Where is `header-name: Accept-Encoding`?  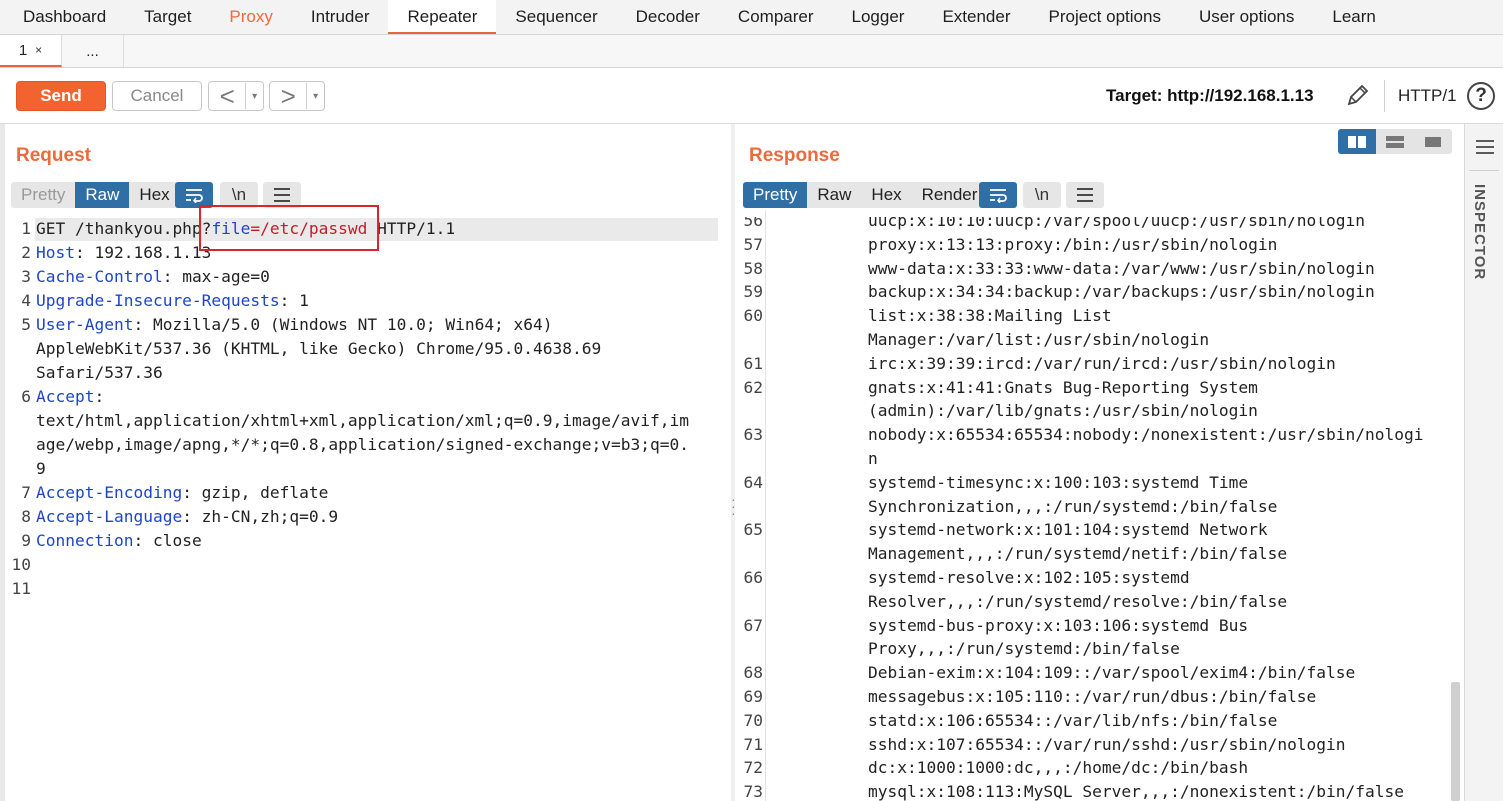
header-name: Accept-Encoding is located at coordinates (109, 492).